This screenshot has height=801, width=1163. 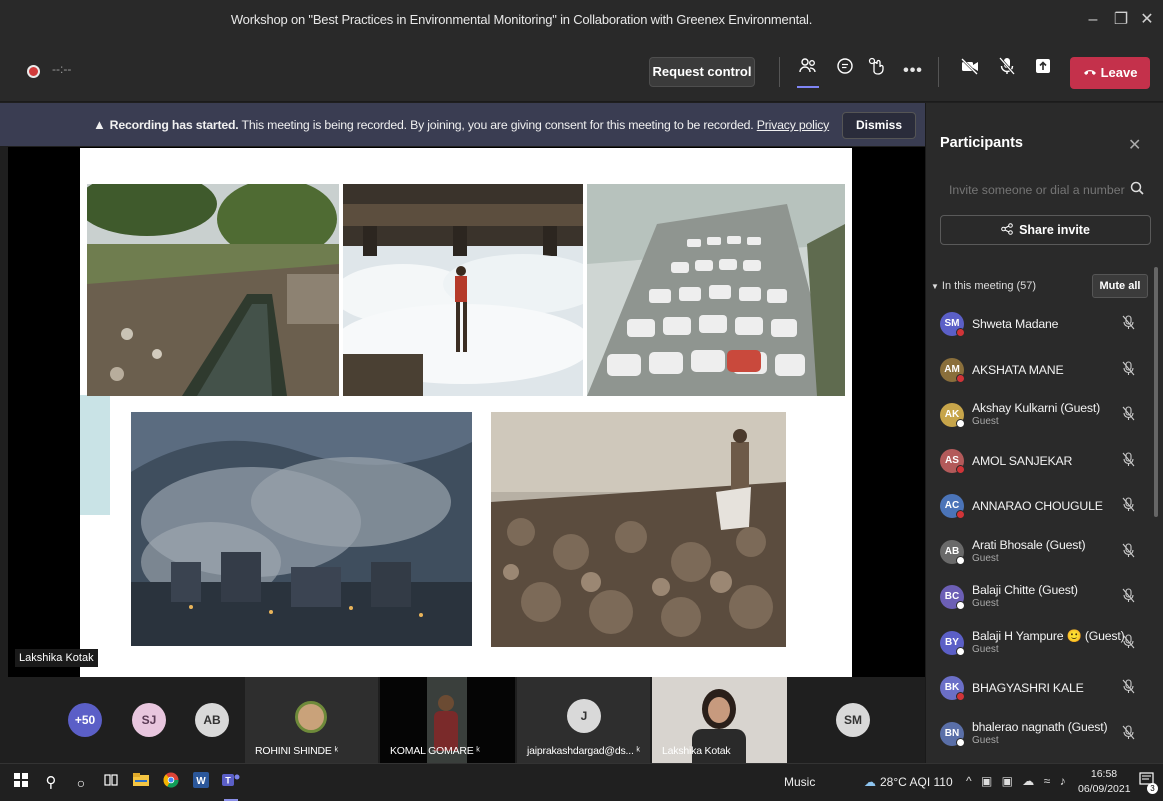 What do you see at coordinates (1134, 145) in the screenshot?
I see `close-pane-icon: ✕` at bounding box center [1134, 145].